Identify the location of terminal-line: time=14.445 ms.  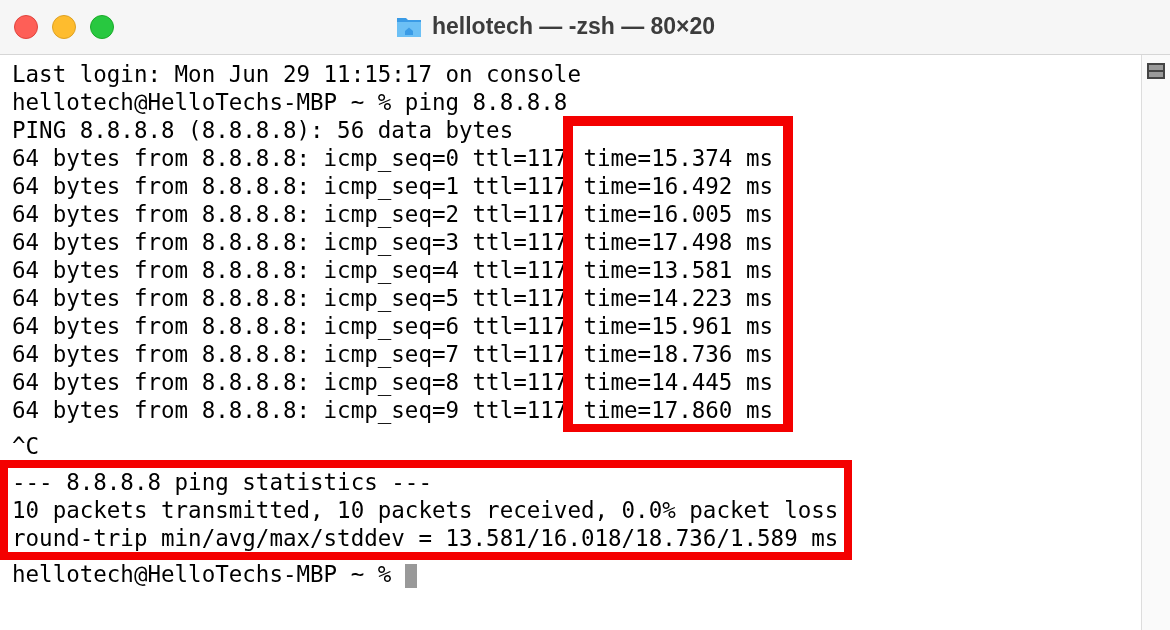
(678, 382).